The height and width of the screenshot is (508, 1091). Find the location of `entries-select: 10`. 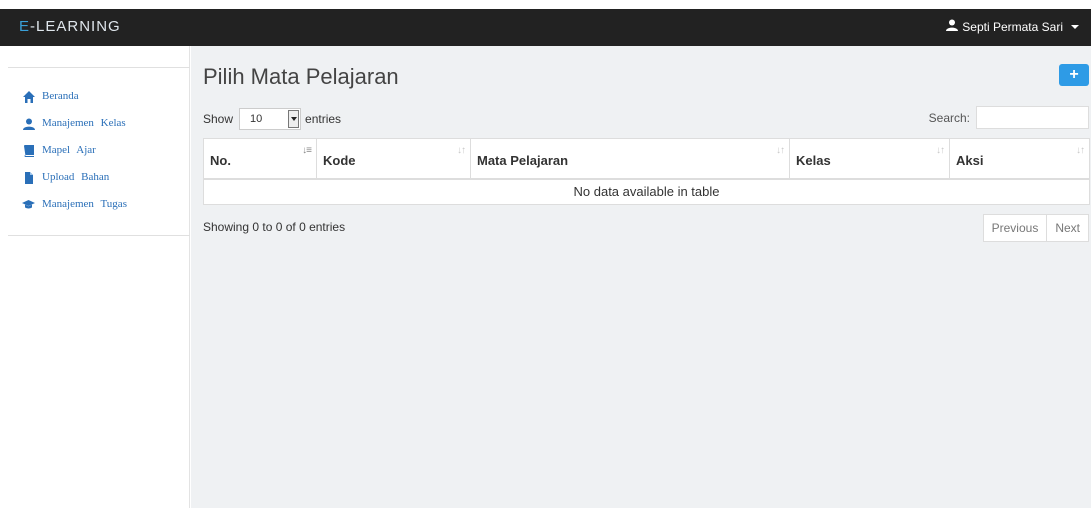

entries-select: 10 is located at coordinates (270, 119).